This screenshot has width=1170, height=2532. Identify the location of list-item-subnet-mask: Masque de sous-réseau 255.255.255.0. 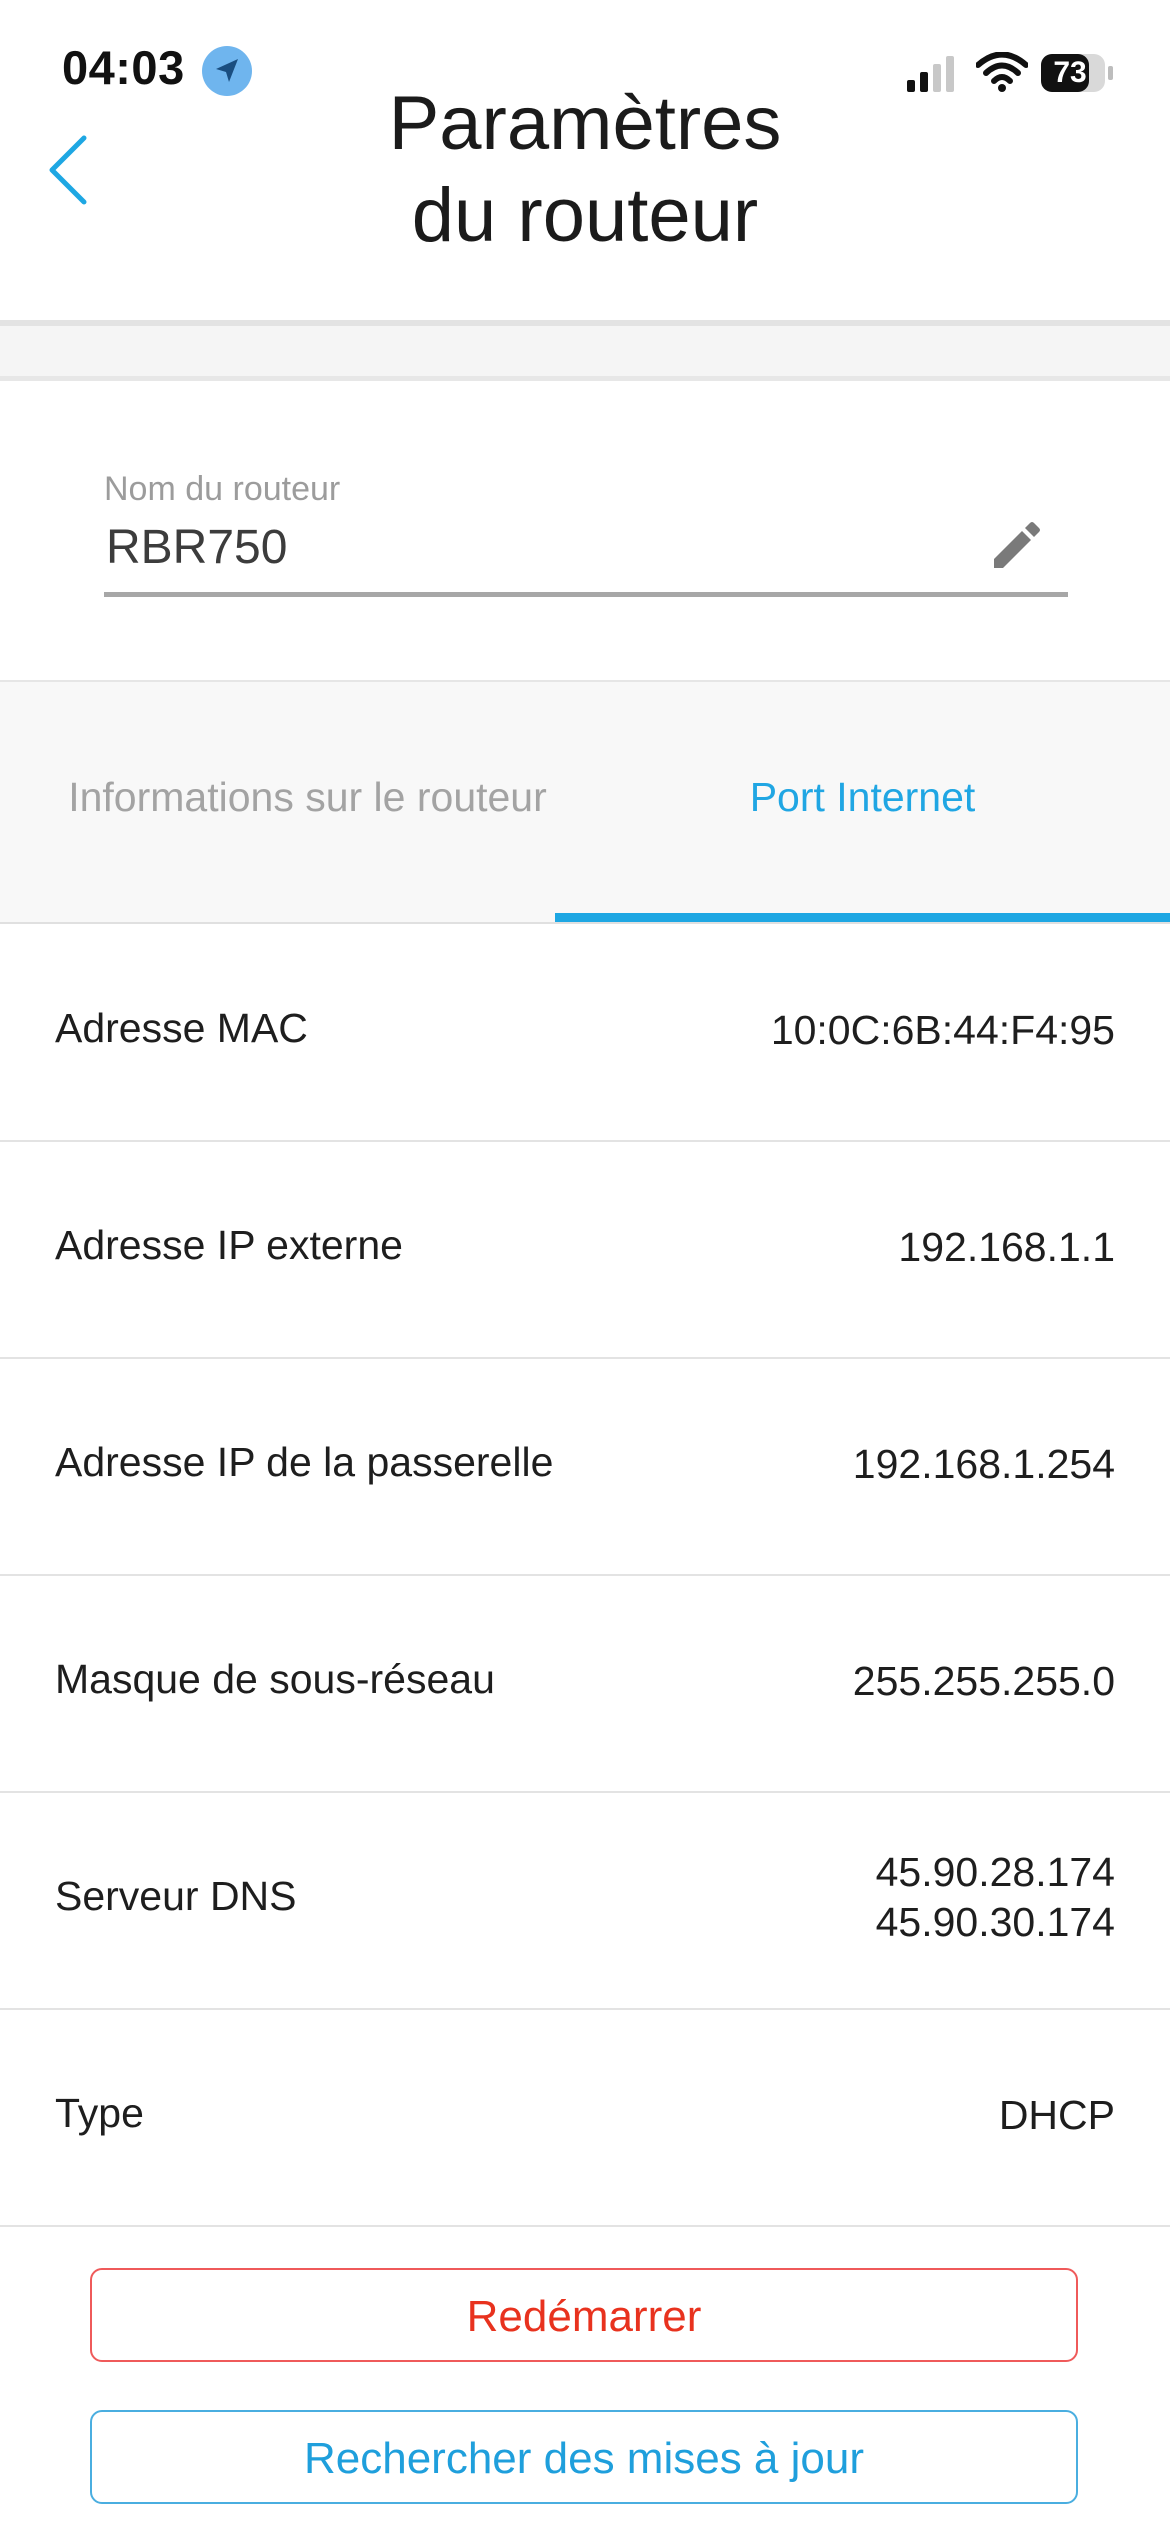
(585, 1684).